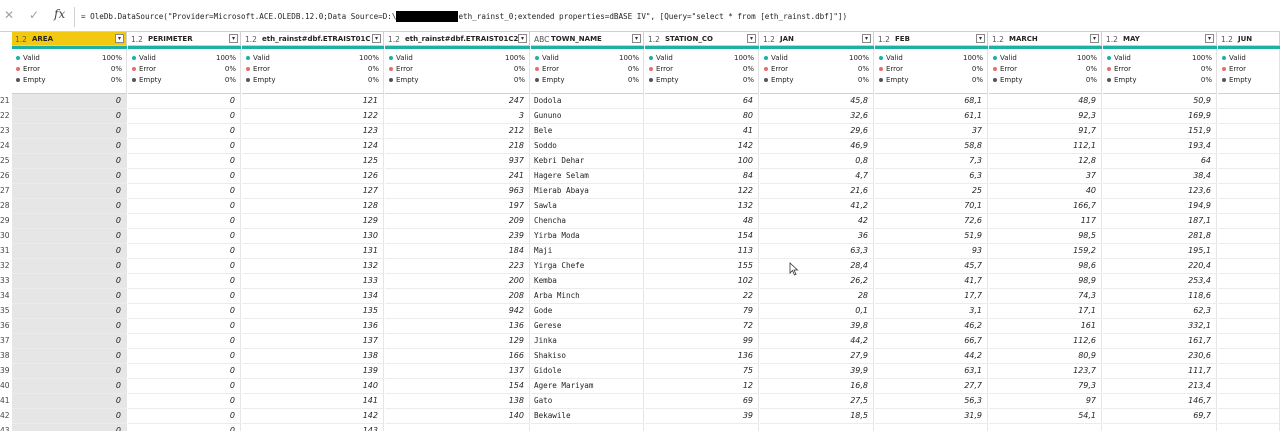 Image resolution: width=1280 pixels, height=431 pixels. Describe the element at coordinates (457, 161) in the screenshot. I see `table-cell: 937` at that location.